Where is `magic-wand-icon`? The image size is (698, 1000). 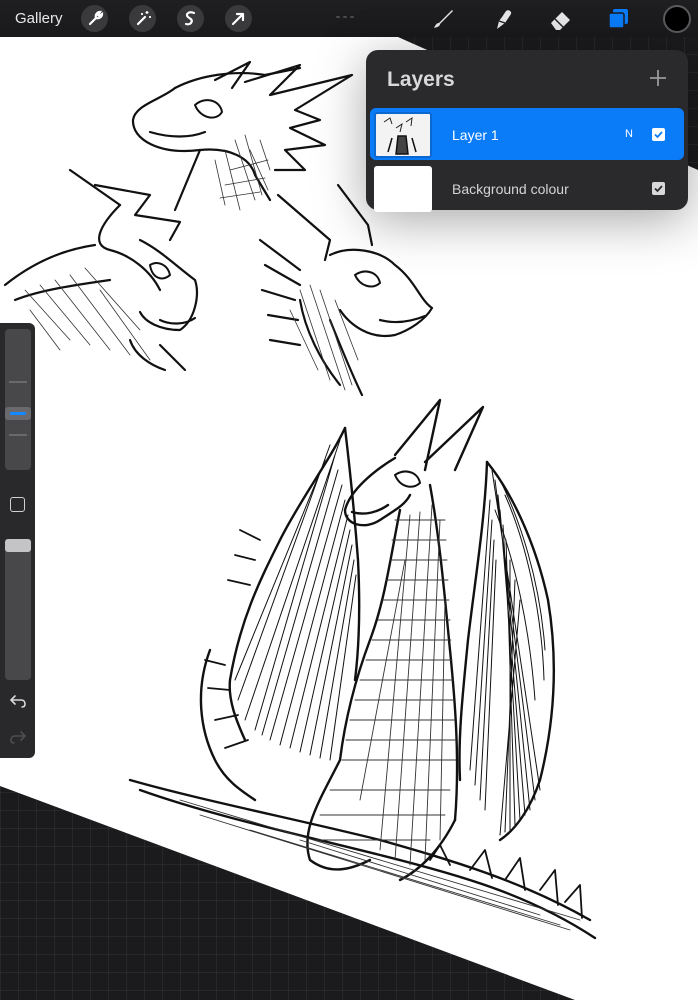
magic-wand-icon is located at coordinates (142, 18).